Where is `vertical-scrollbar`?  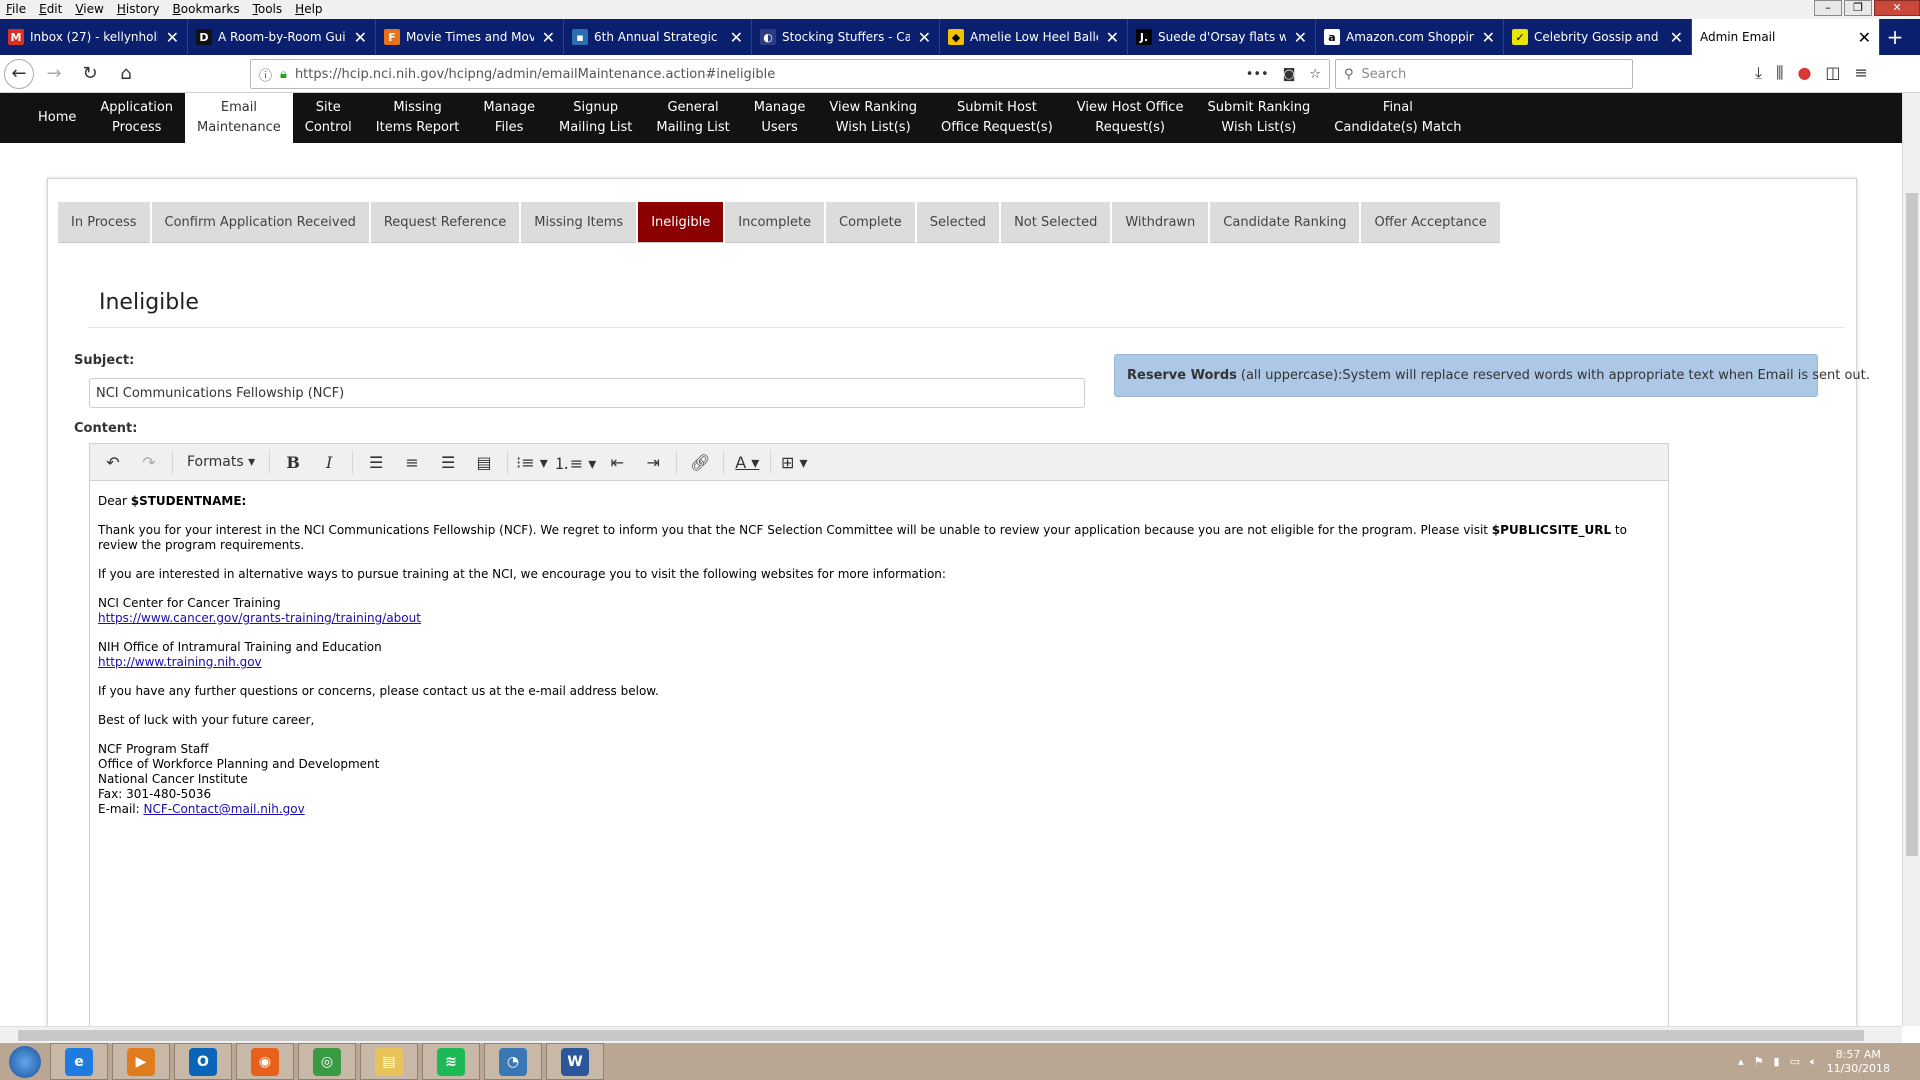 vertical-scrollbar is located at coordinates (1911, 559).